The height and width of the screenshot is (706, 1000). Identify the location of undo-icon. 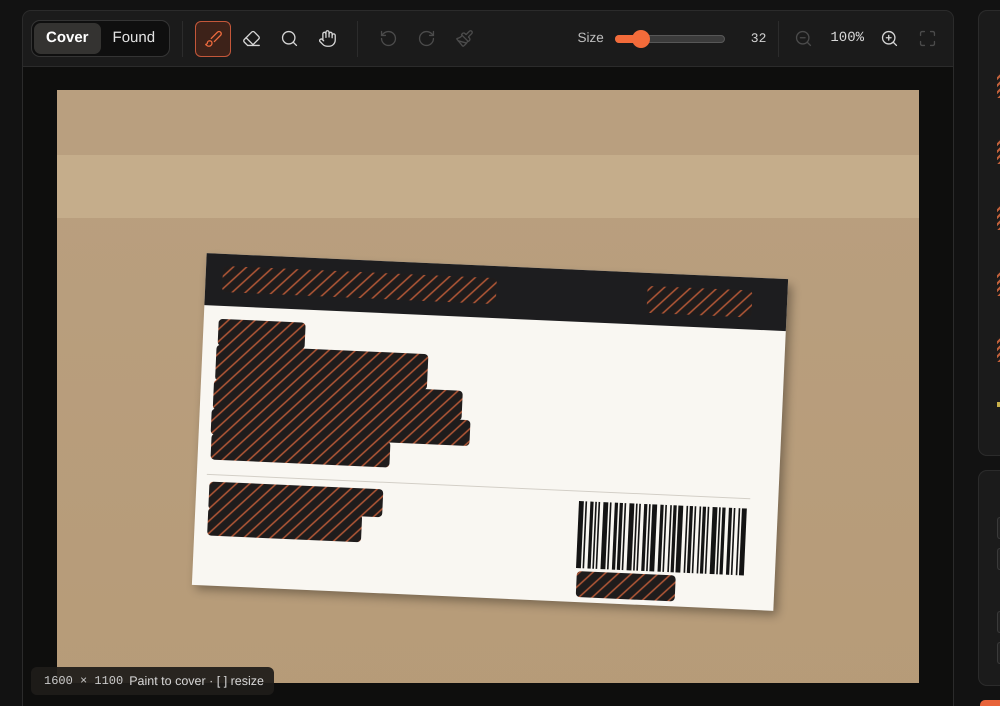
(388, 38).